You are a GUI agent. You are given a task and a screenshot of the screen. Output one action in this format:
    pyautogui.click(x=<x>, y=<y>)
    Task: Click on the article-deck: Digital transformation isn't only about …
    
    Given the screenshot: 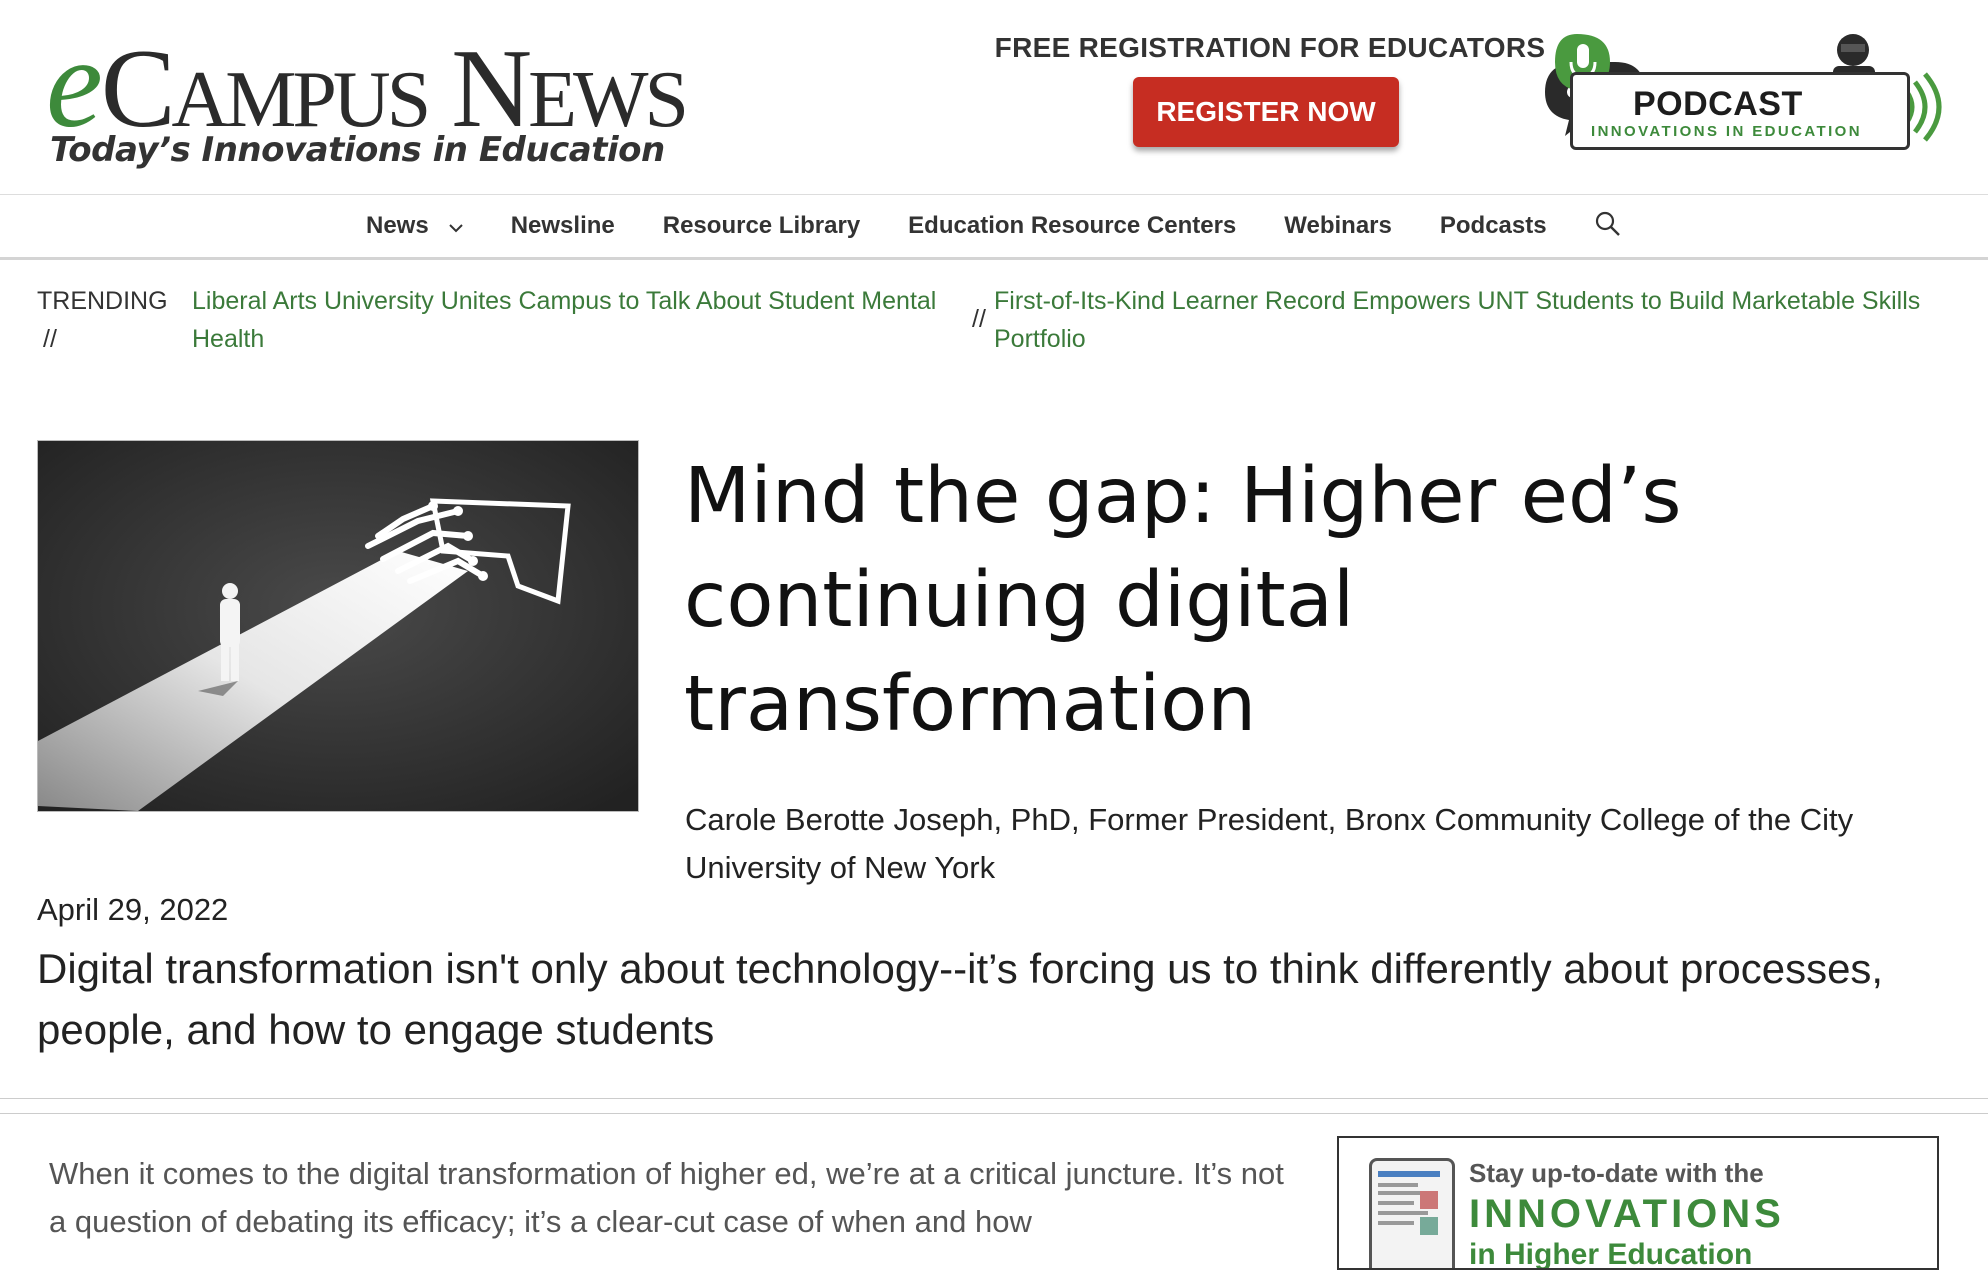 What is the action you would take?
    pyautogui.click(x=960, y=999)
    